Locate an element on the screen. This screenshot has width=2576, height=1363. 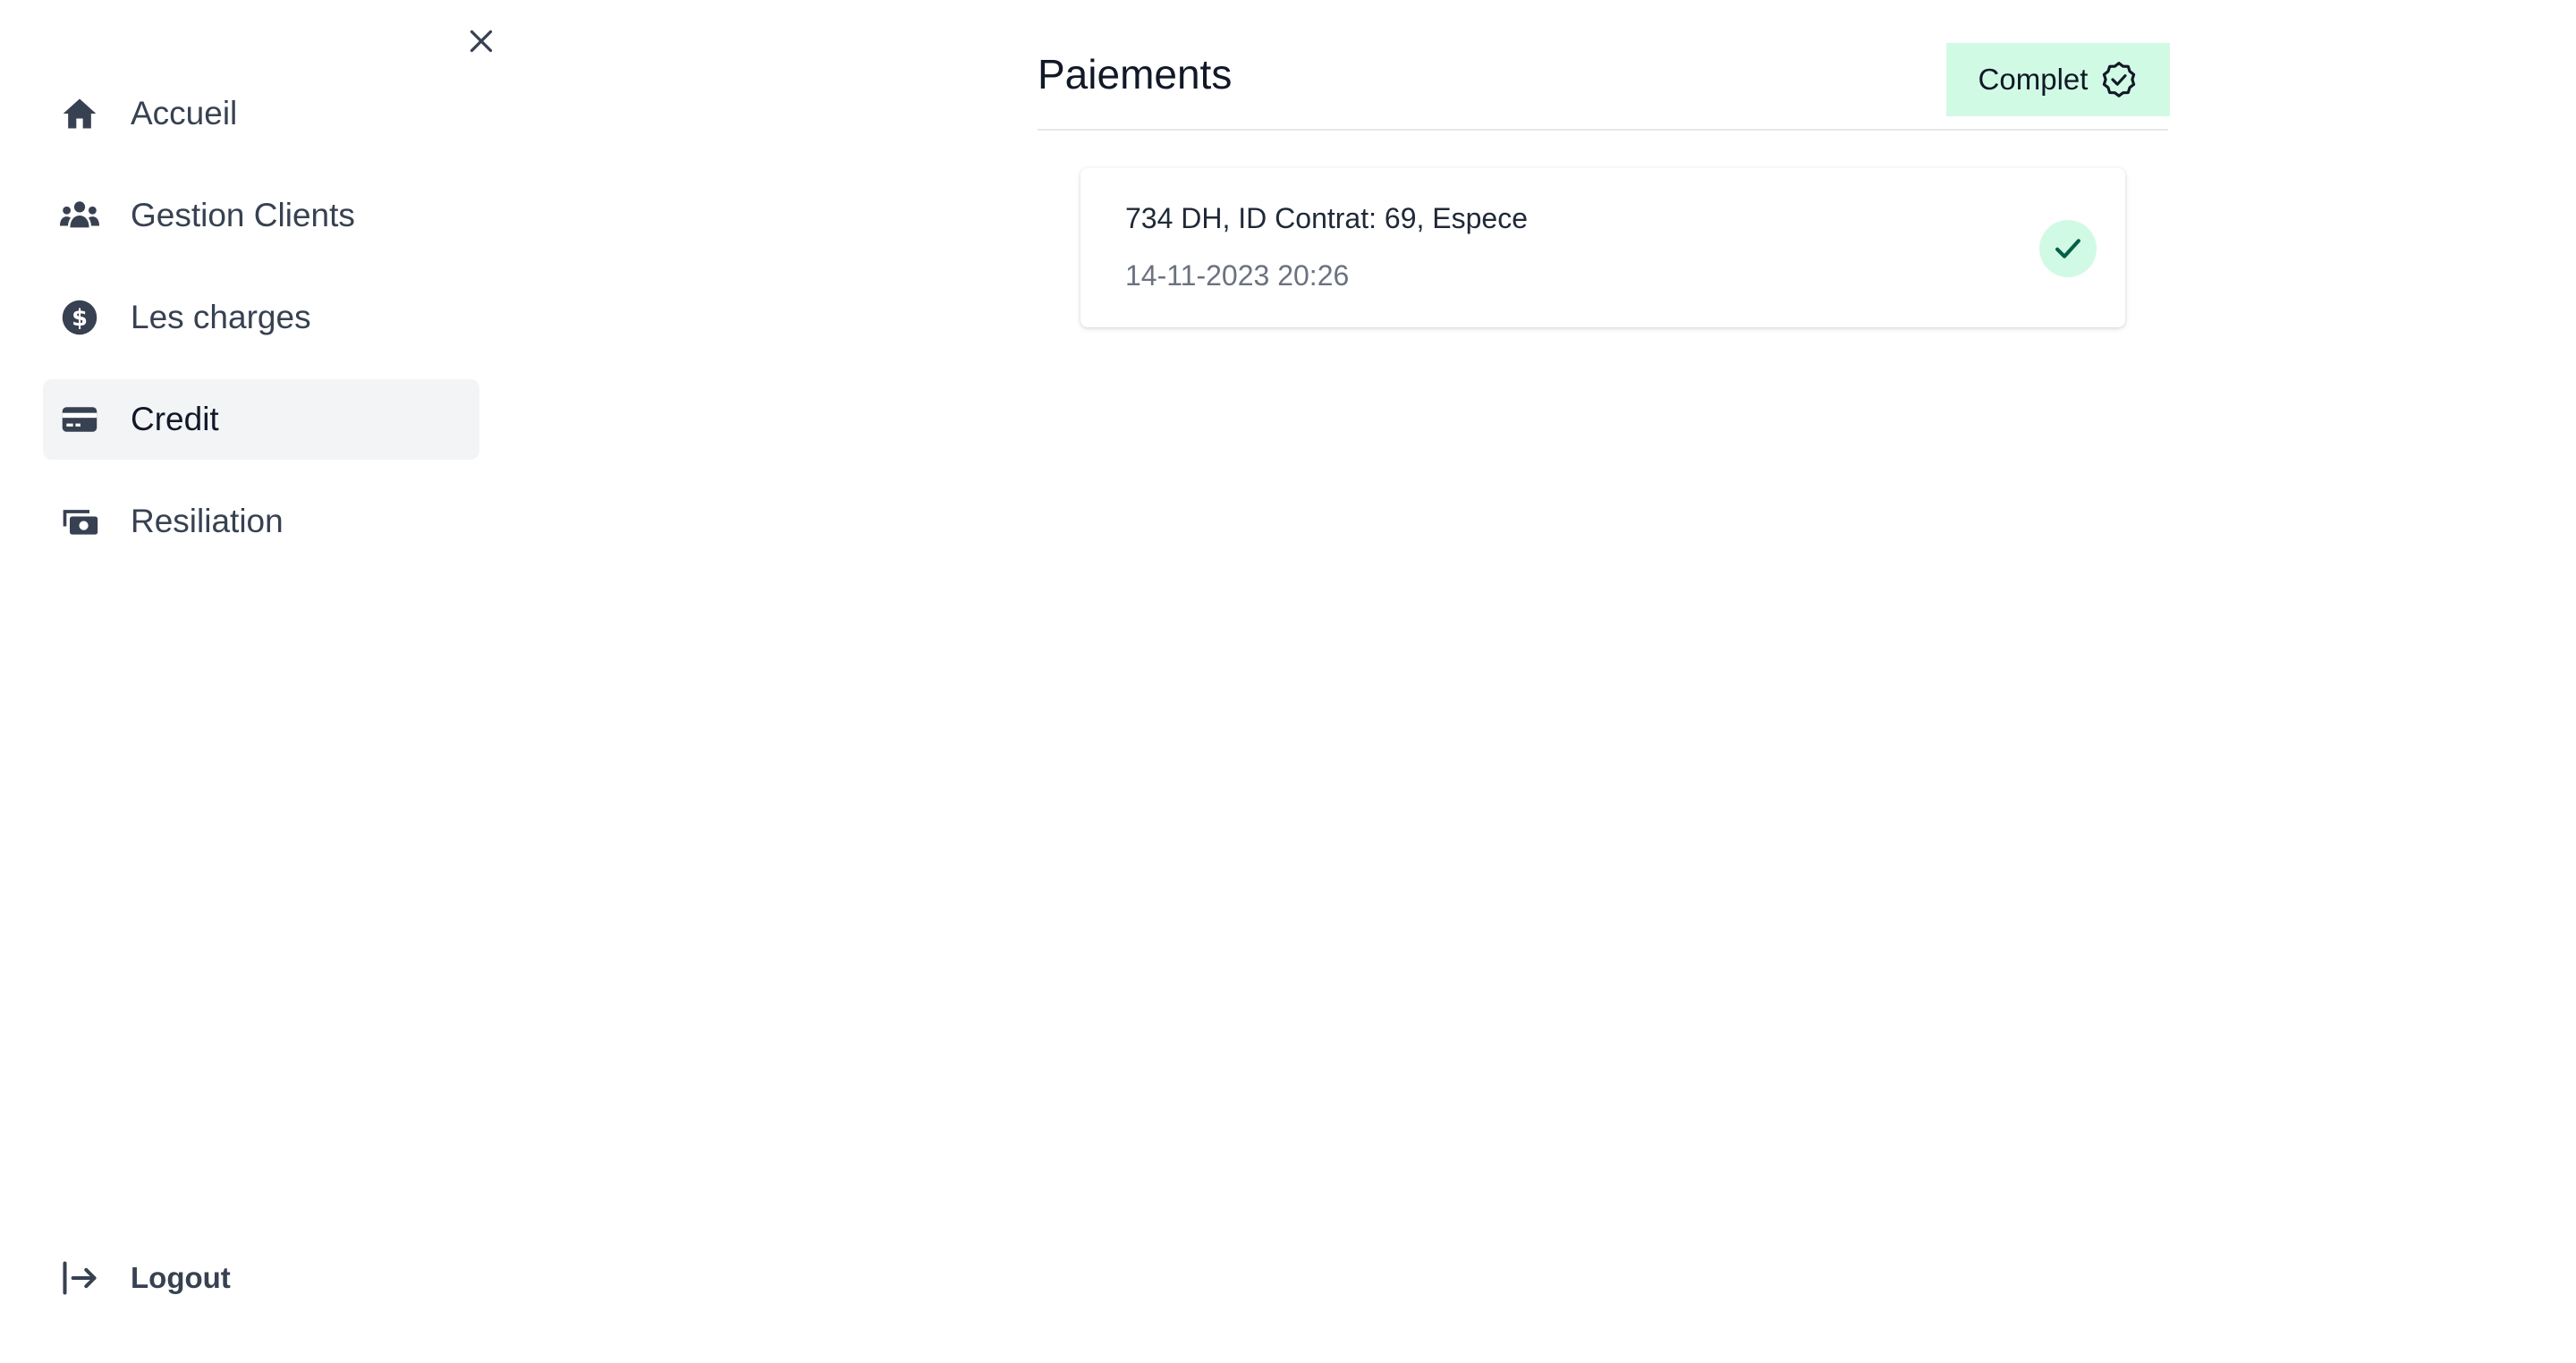
page-title: Paiements is located at coordinates (1135, 74).